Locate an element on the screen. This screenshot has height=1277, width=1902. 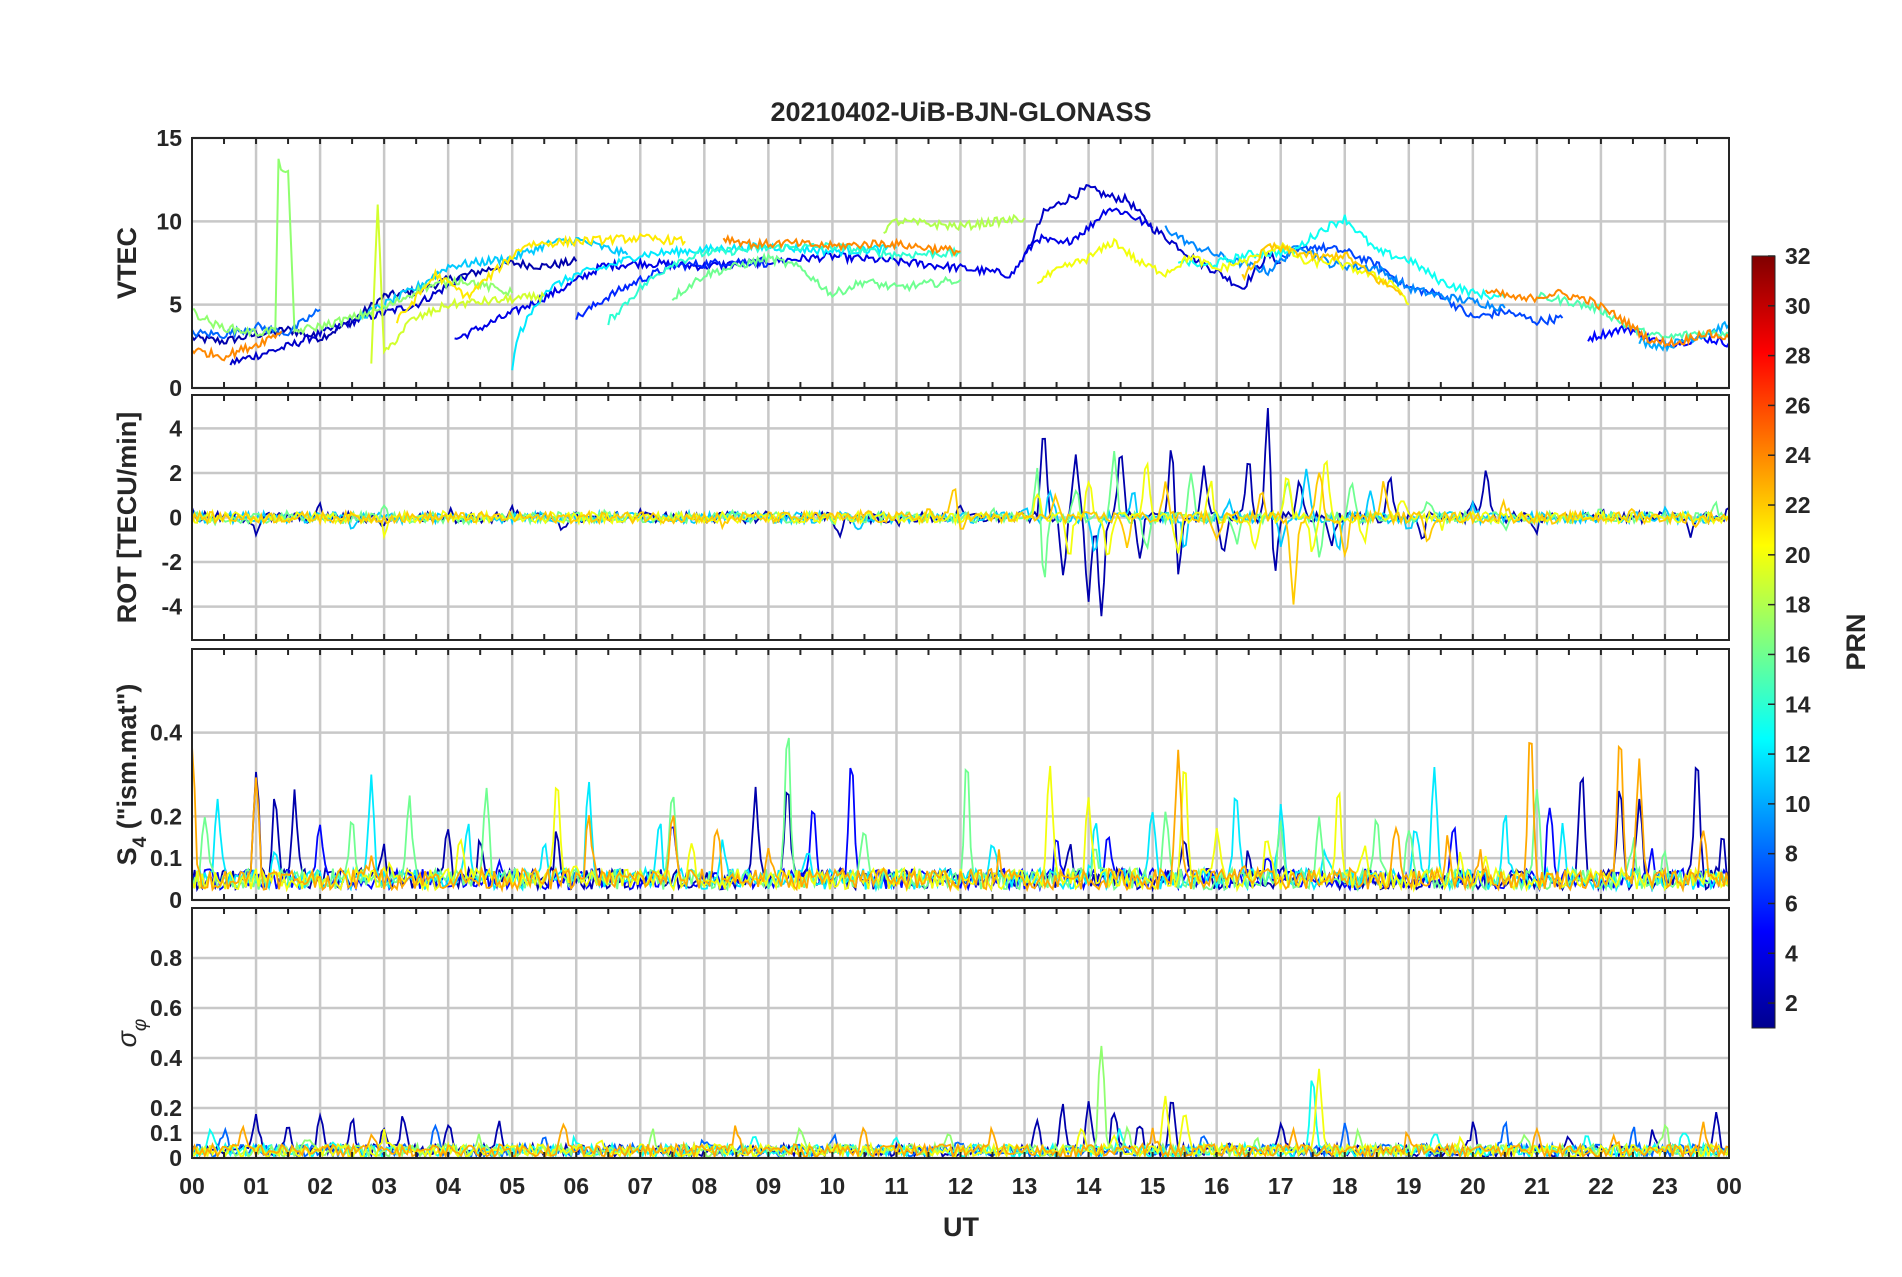
colorbar-tick-label: 2 is located at coordinates (1791, 1003).